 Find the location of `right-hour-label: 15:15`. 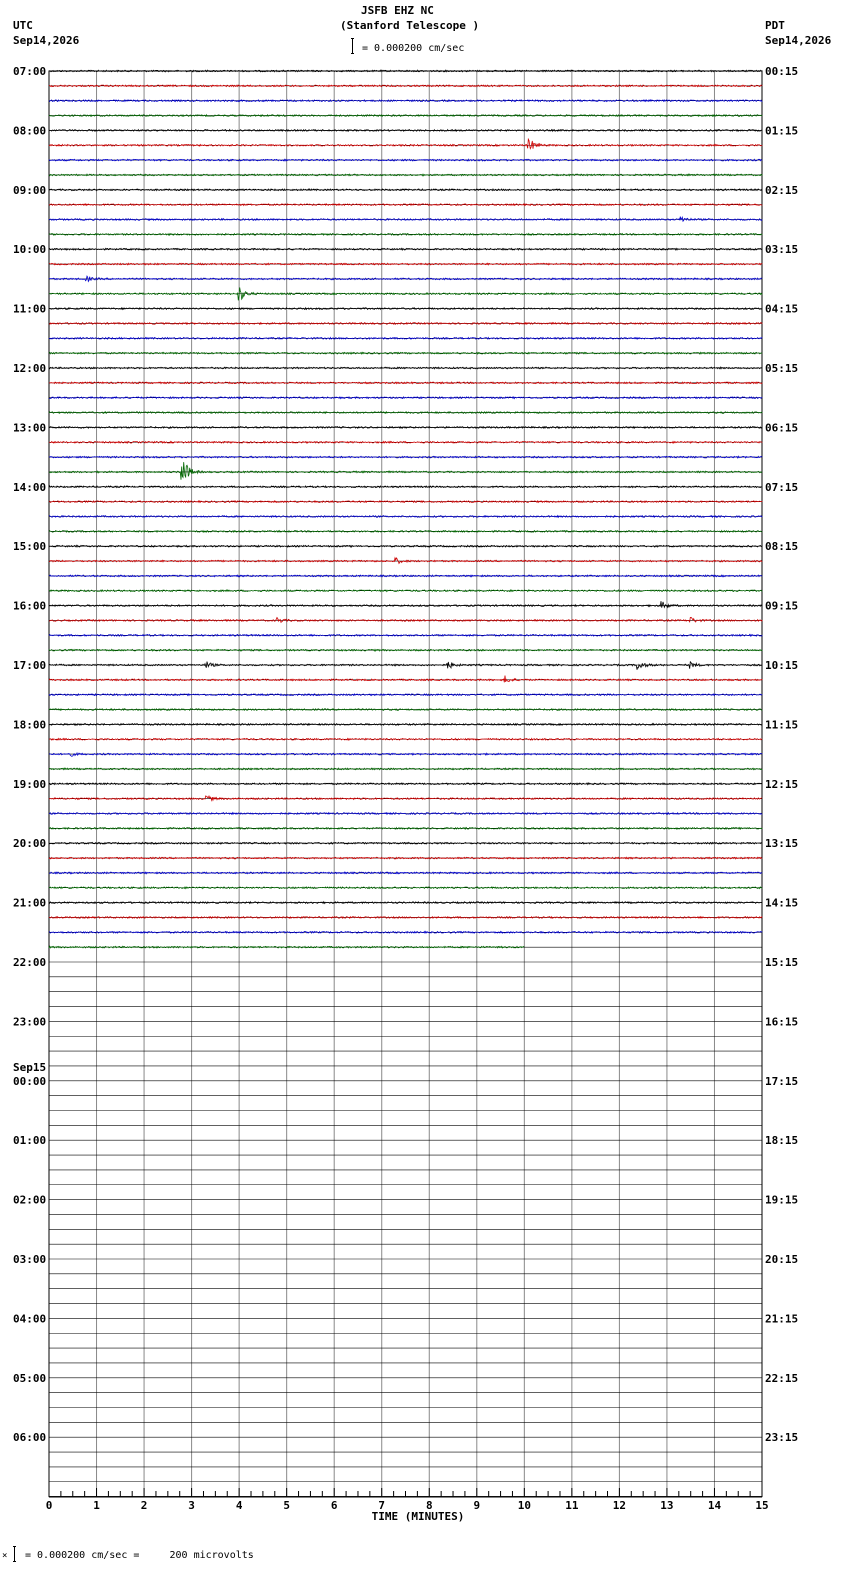

right-hour-label: 15:15 is located at coordinates (781, 962).